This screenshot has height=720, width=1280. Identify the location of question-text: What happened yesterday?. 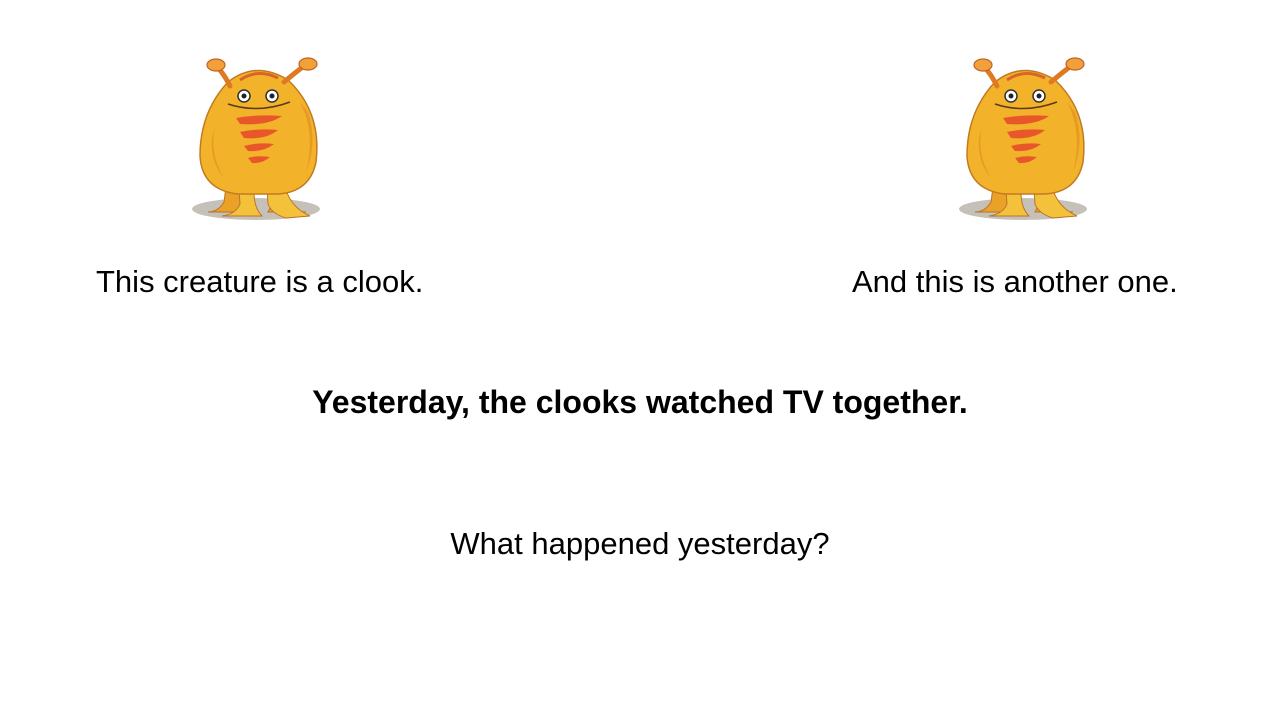
(640, 543).